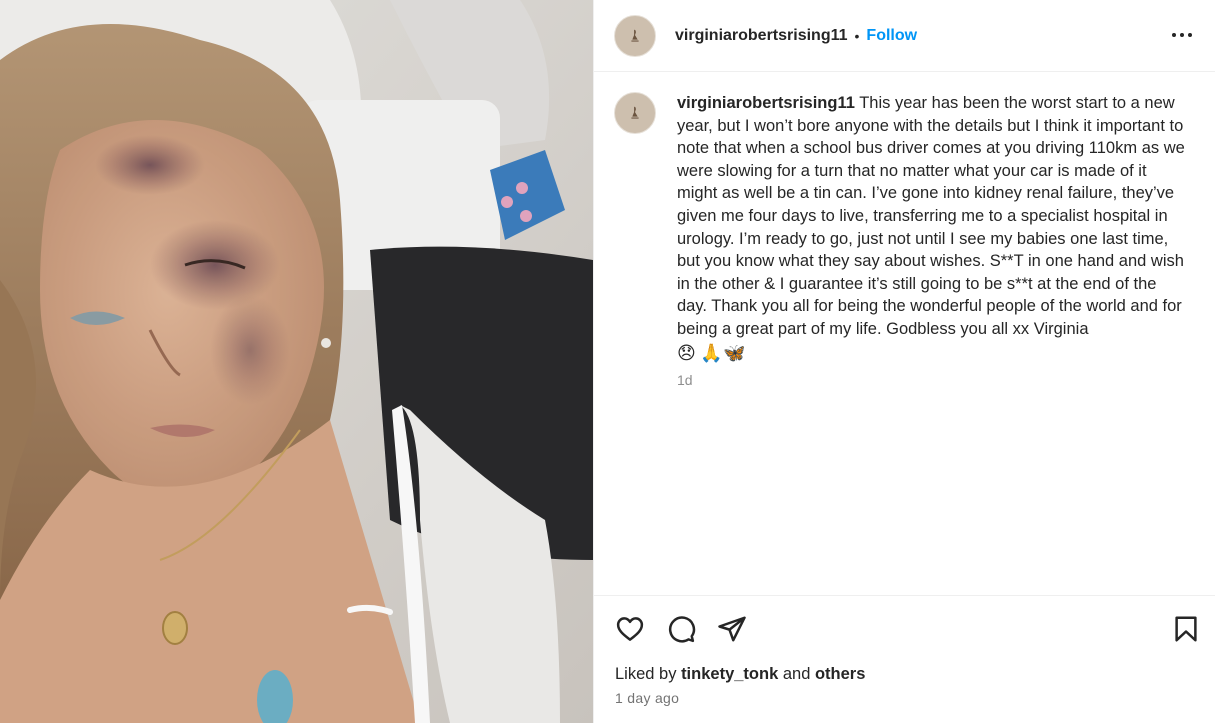  Describe the element at coordinates (932, 380) in the screenshot. I see `caption-time: 1d` at that location.